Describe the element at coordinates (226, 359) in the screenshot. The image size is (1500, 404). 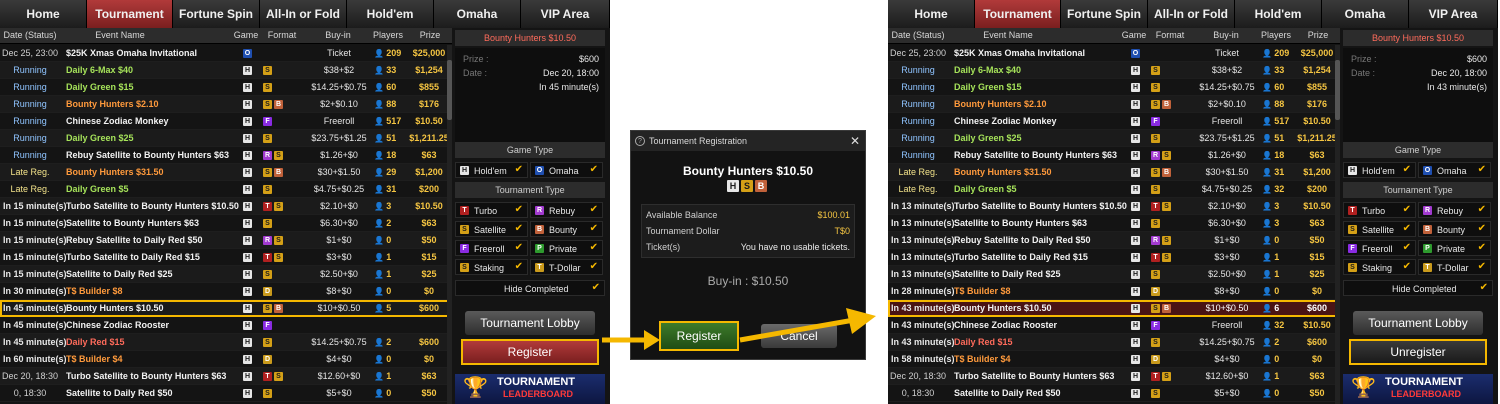
I see `table-row: In 60 minute(s) T$ Builder $4 H D $4+$0 👤 0 $0` at that location.